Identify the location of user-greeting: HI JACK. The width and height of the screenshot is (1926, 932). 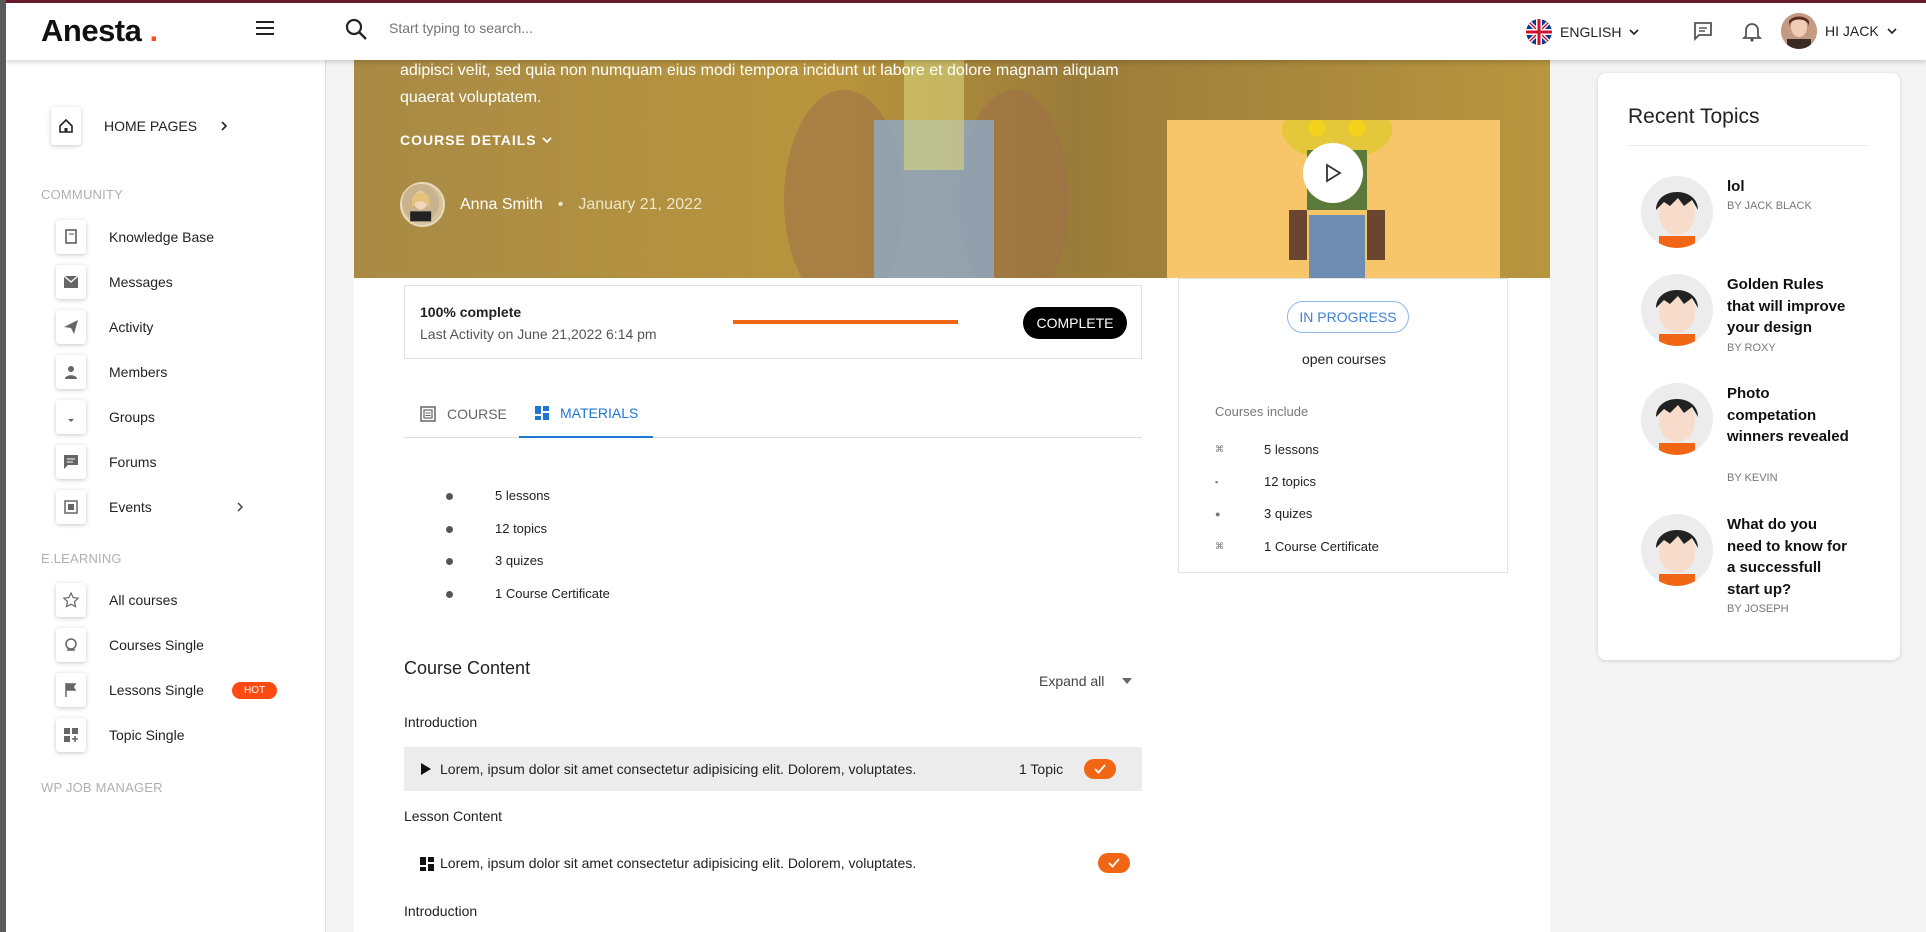
(1852, 31).